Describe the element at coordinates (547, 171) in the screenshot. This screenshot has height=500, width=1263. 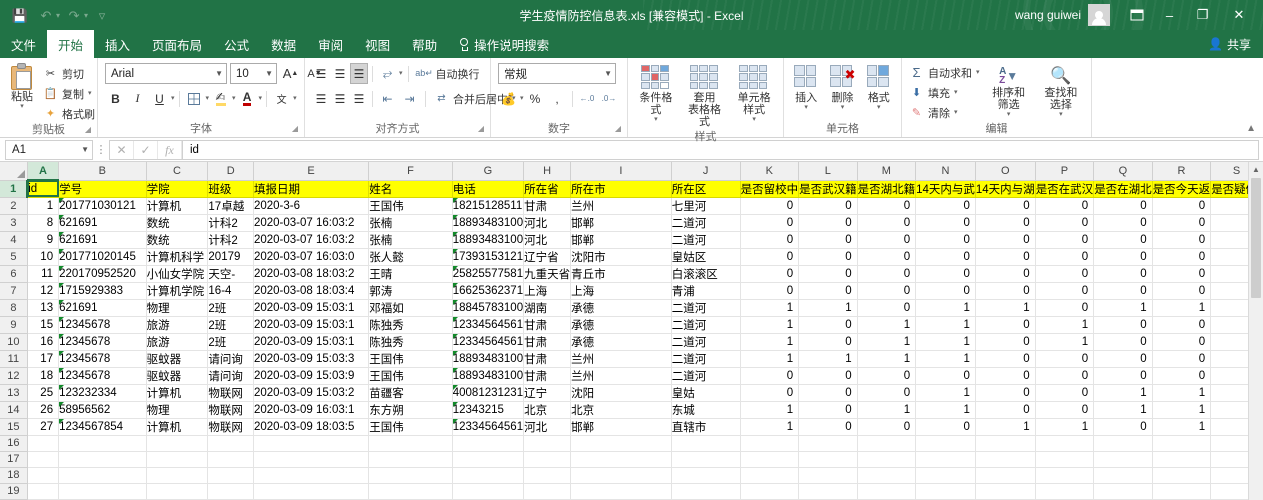
I see `column-header-H: H` at that location.